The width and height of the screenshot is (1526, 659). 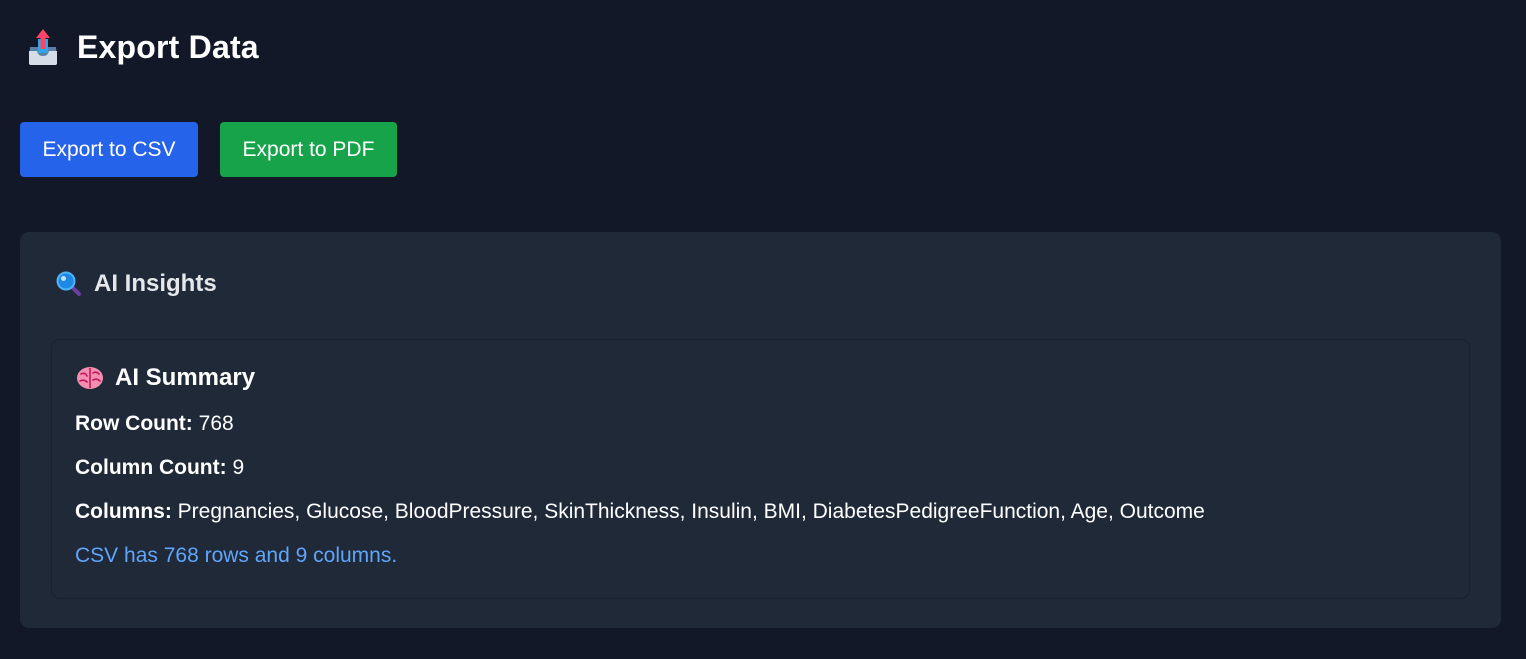 What do you see at coordinates (109, 149) in the screenshot?
I see `export-csv-button: Export to CSV` at bounding box center [109, 149].